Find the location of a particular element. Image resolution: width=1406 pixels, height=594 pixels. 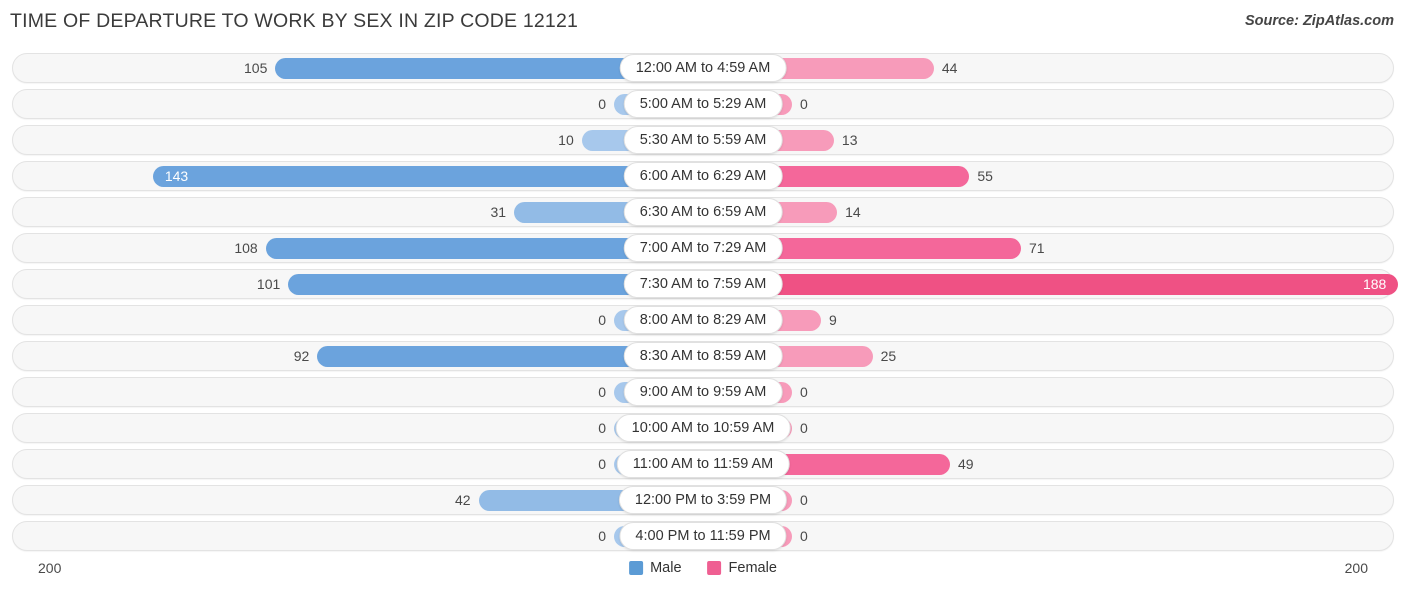

value-label-female: 25 is located at coordinates (888, 356).